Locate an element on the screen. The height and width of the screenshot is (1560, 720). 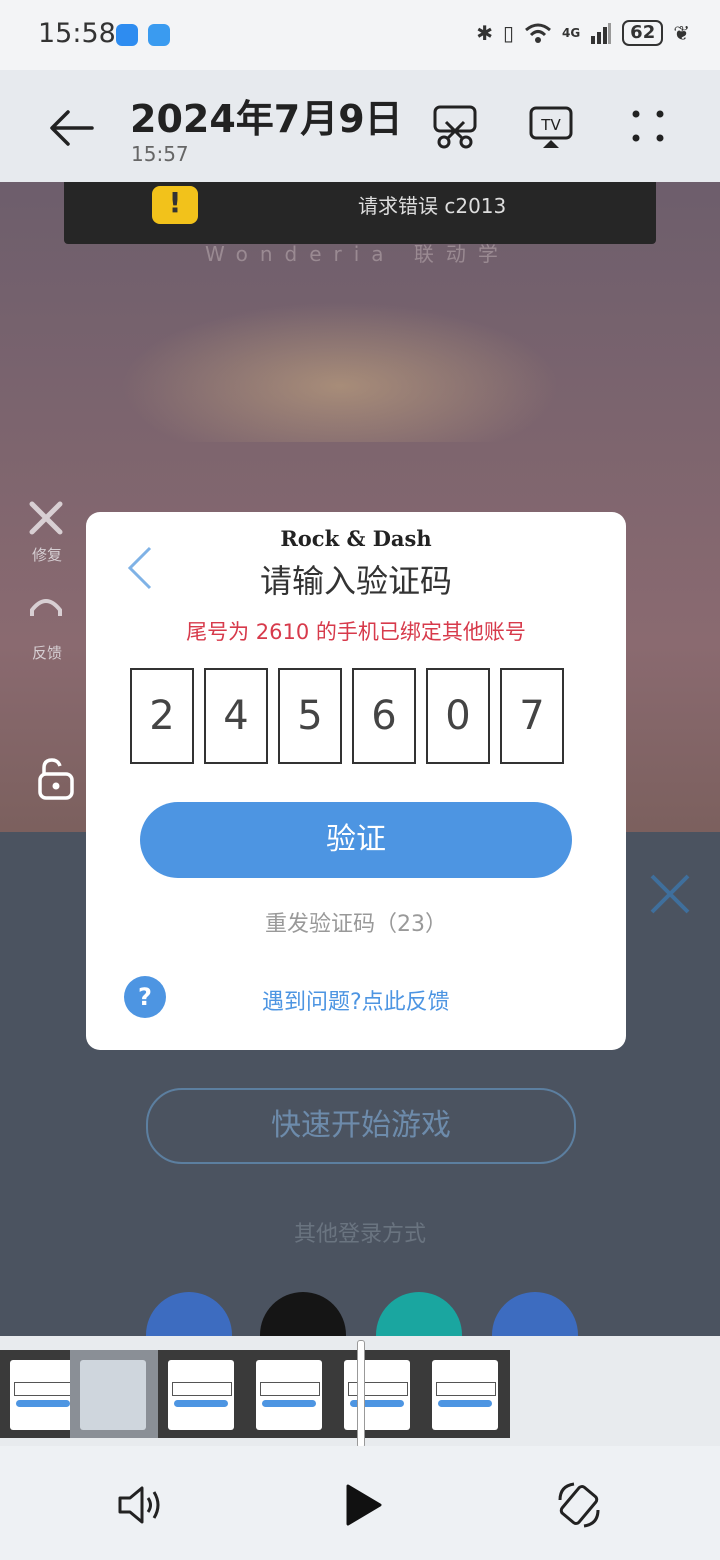
leaf-icon: ❦ is located at coordinates (681, 33).